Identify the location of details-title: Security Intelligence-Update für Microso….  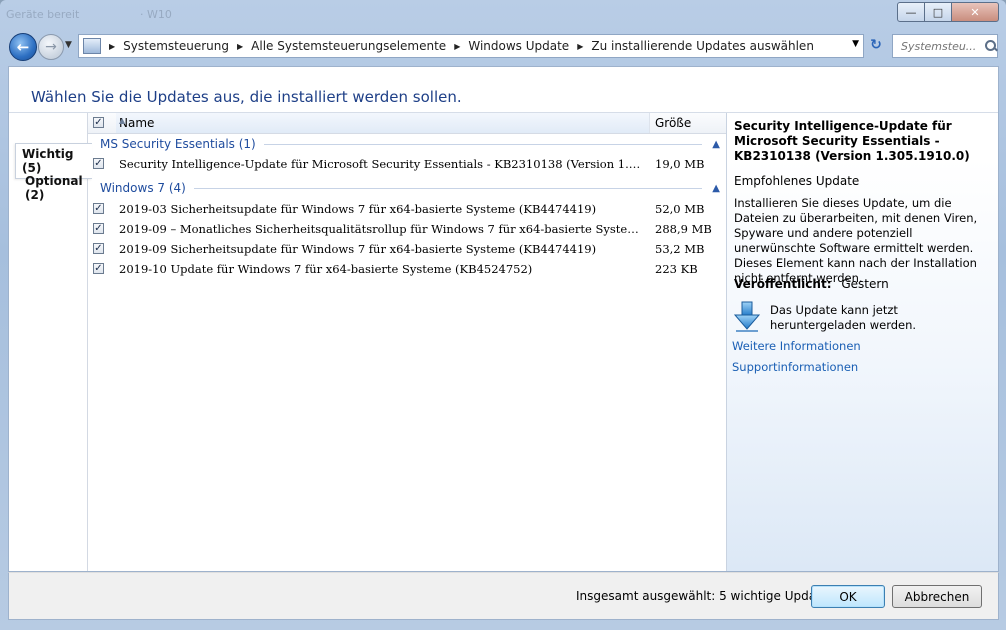
(852, 141).